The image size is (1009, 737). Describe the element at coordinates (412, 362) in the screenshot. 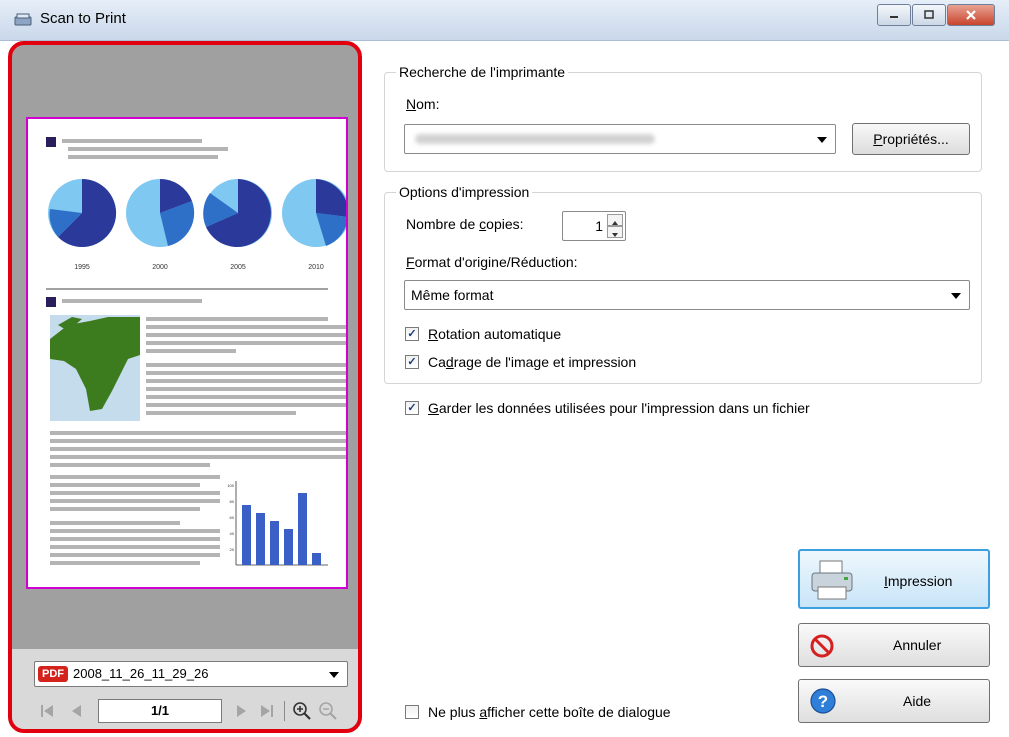

I see `crop-checkbox: ✓` at that location.